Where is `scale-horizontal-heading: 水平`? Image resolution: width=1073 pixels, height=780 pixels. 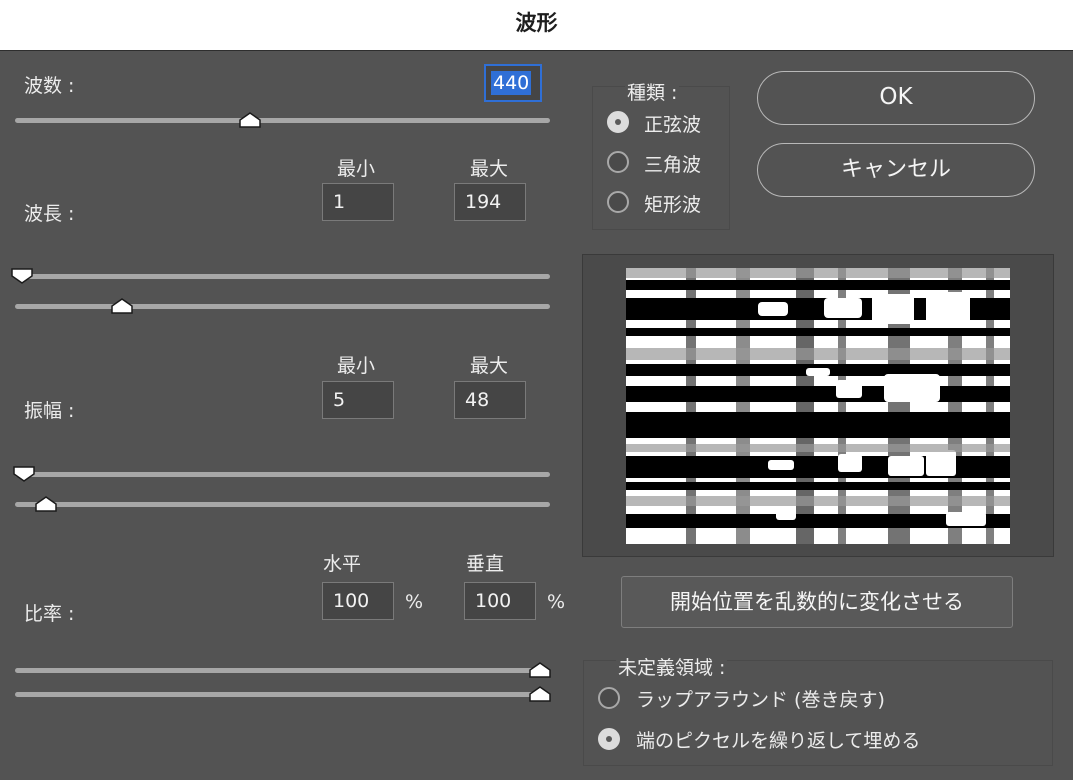 scale-horizontal-heading: 水平 is located at coordinates (342, 564).